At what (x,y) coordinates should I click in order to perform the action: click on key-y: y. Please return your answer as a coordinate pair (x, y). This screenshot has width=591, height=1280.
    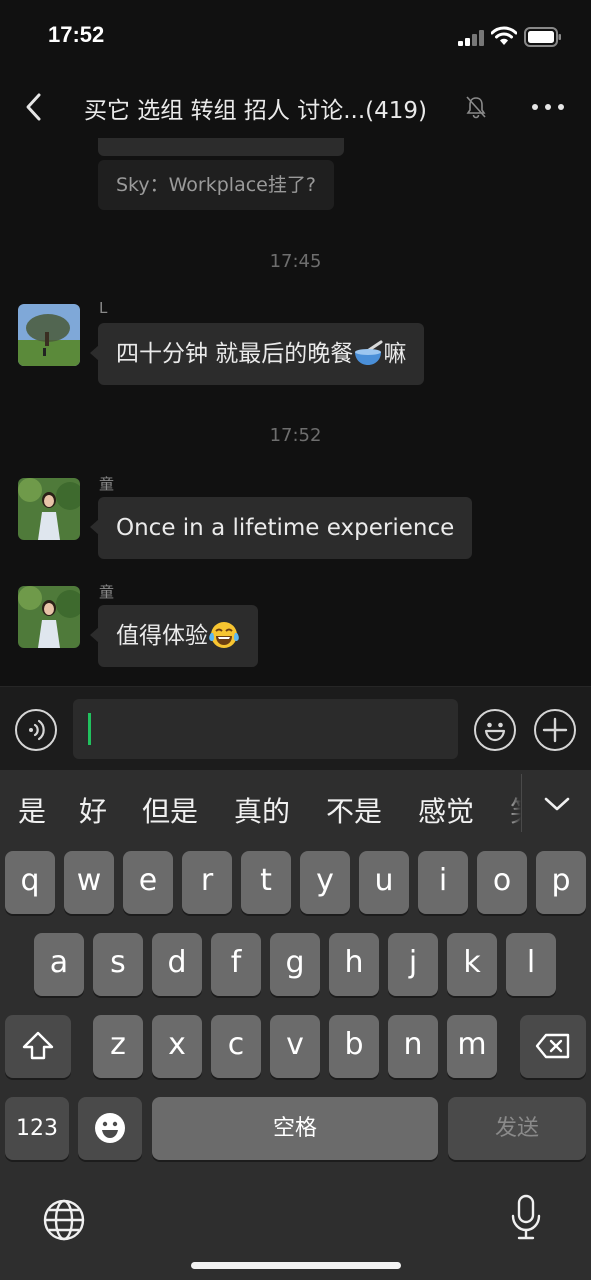
    Looking at the image, I should click on (325, 882).